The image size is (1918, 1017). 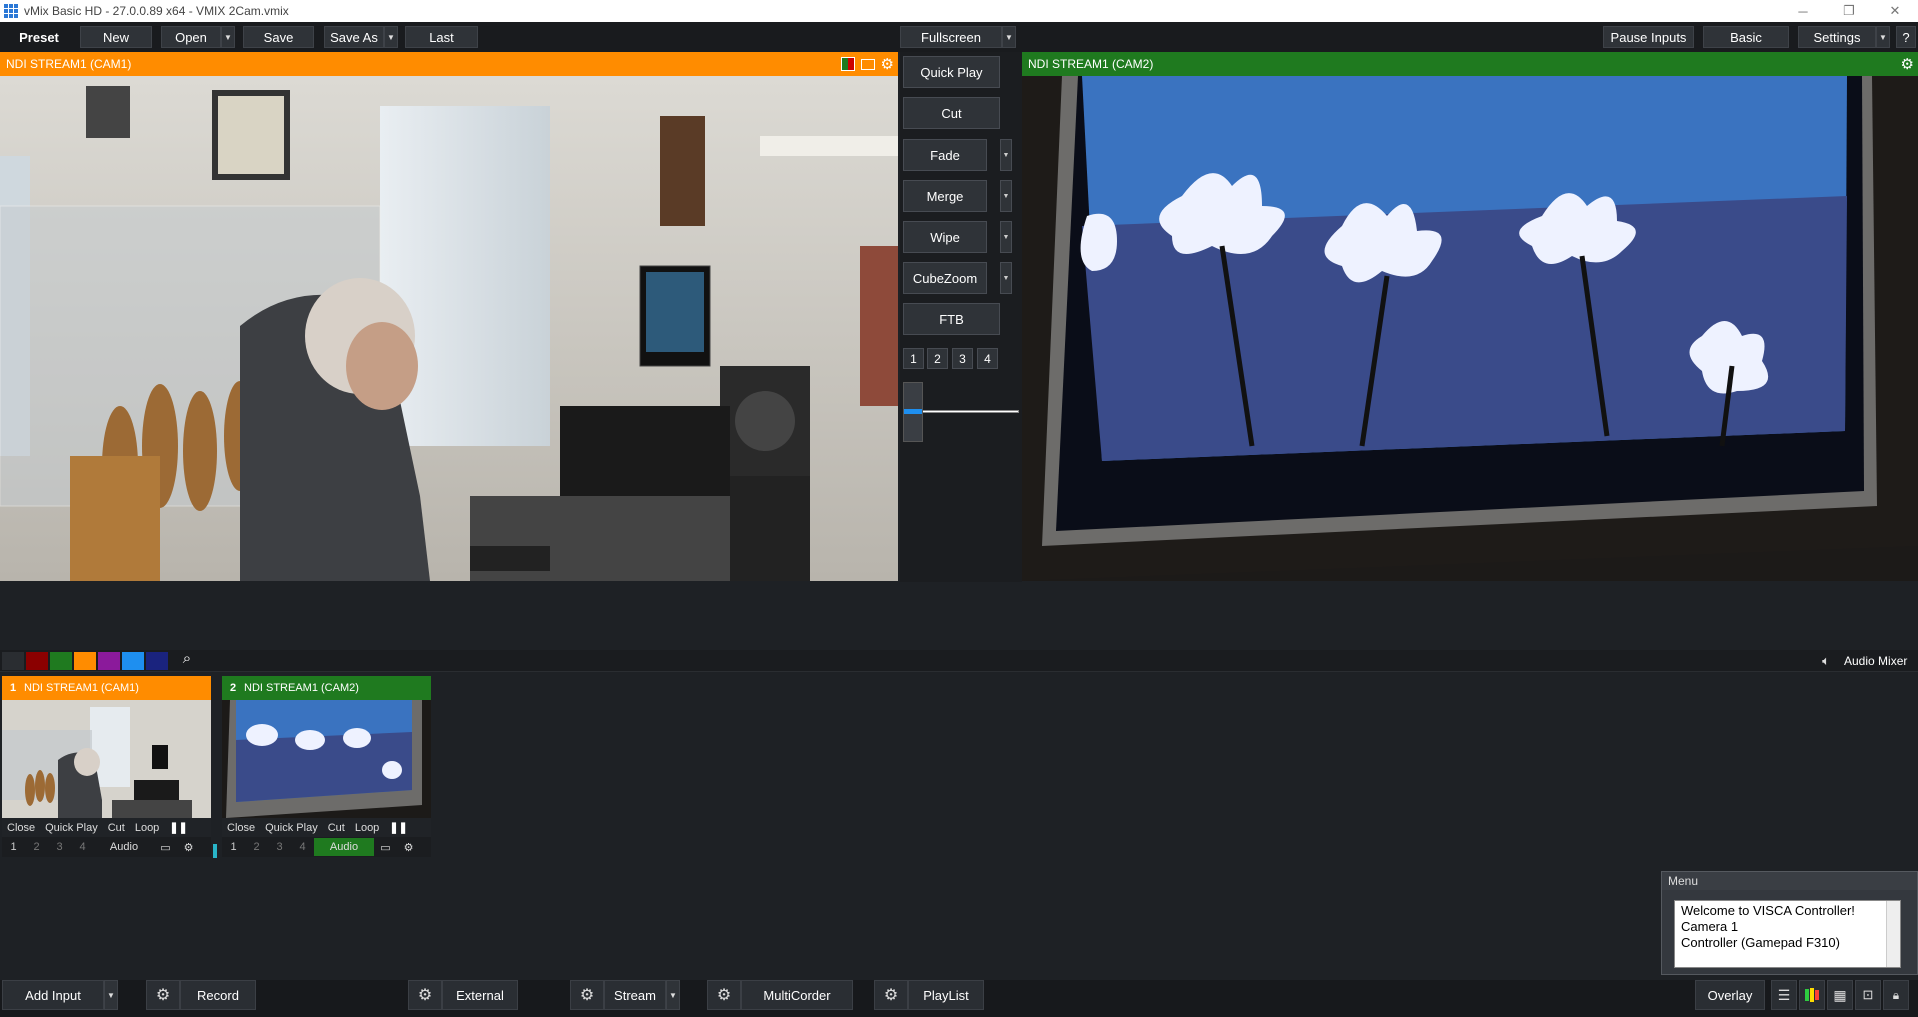 What do you see at coordinates (354, 37) in the screenshot?
I see `save-as-button: Save As` at bounding box center [354, 37].